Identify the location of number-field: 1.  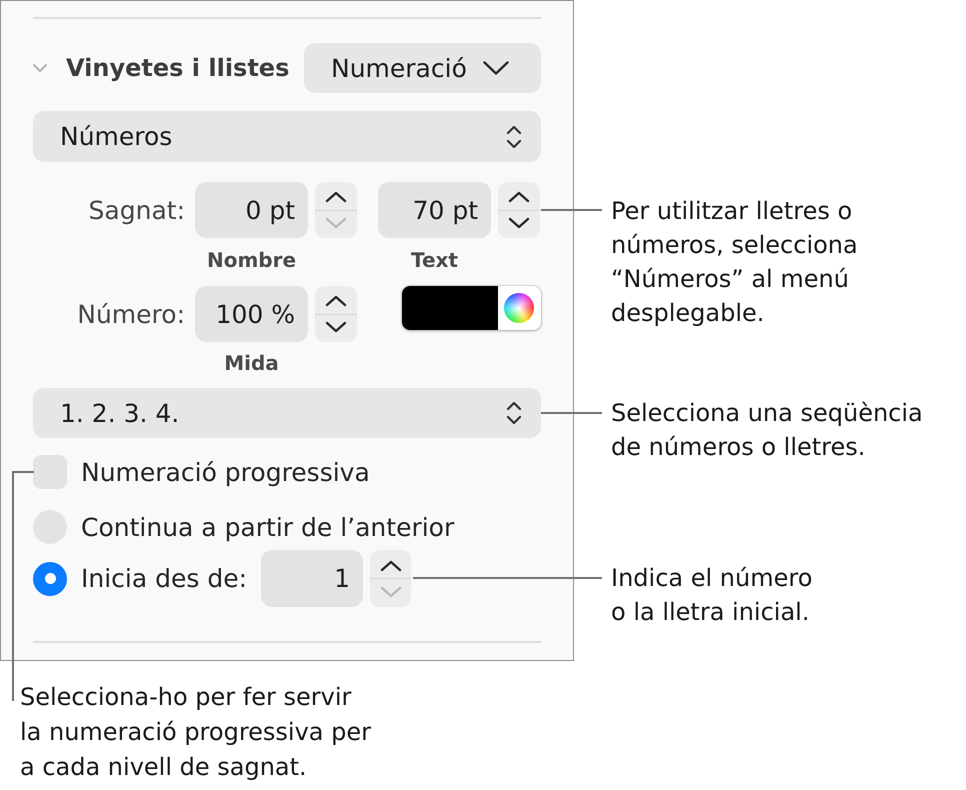
(312, 578).